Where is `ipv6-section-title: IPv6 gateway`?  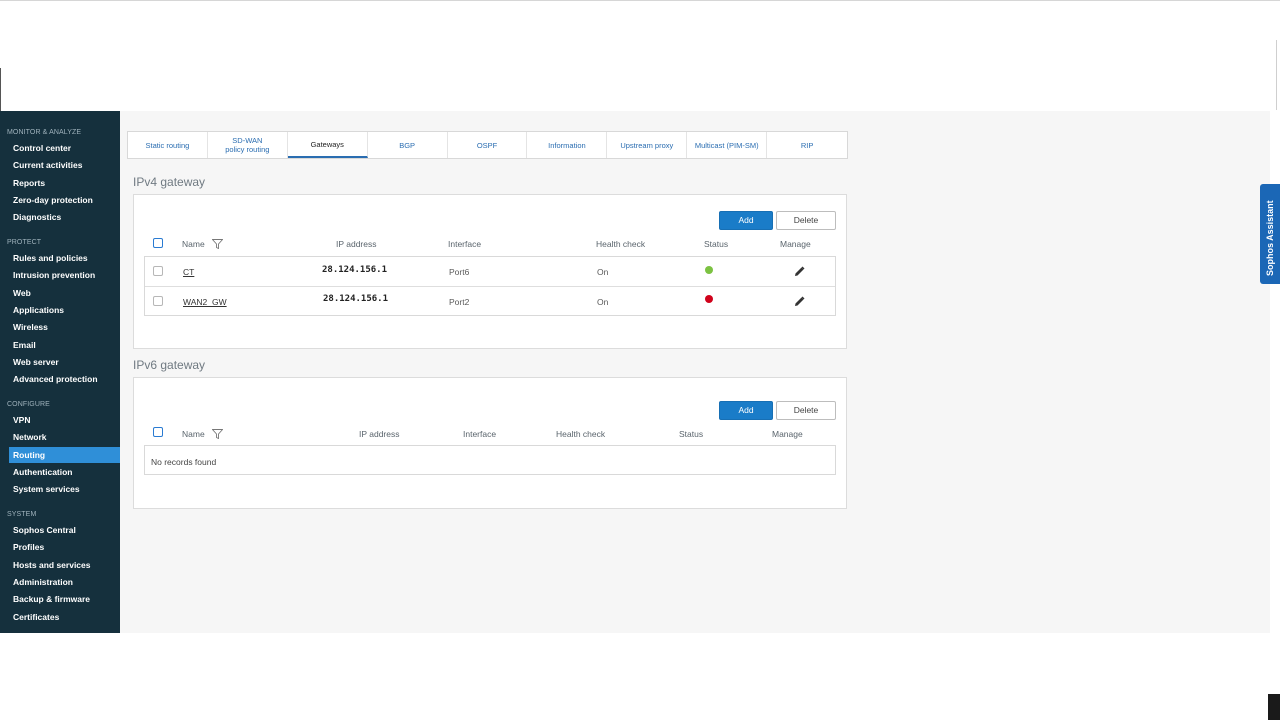
ipv6-section-title: IPv6 gateway is located at coordinates (169, 365).